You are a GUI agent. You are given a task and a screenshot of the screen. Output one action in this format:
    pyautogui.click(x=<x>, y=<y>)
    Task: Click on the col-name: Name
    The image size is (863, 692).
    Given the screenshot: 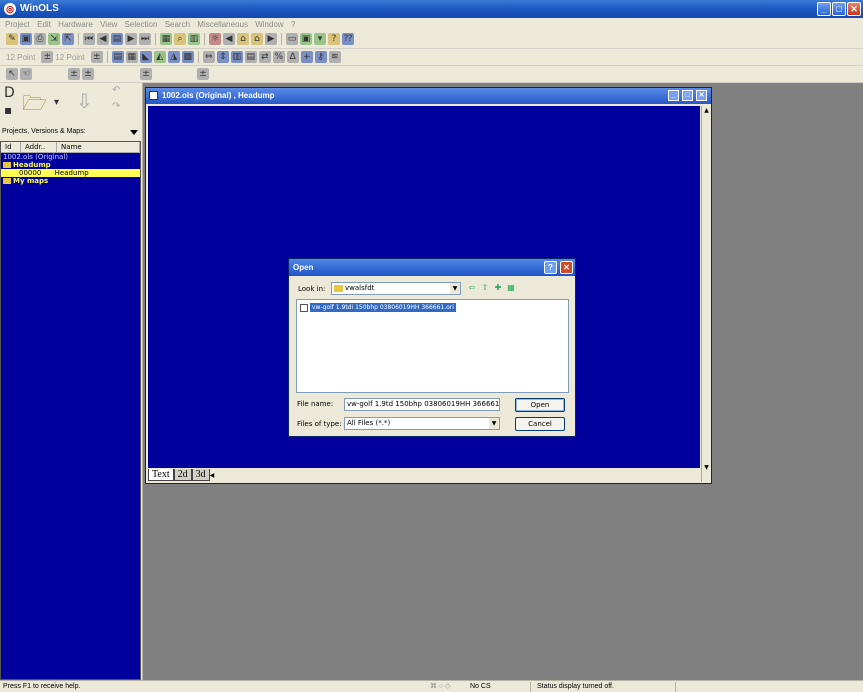 What is the action you would take?
    pyautogui.click(x=98, y=147)
    